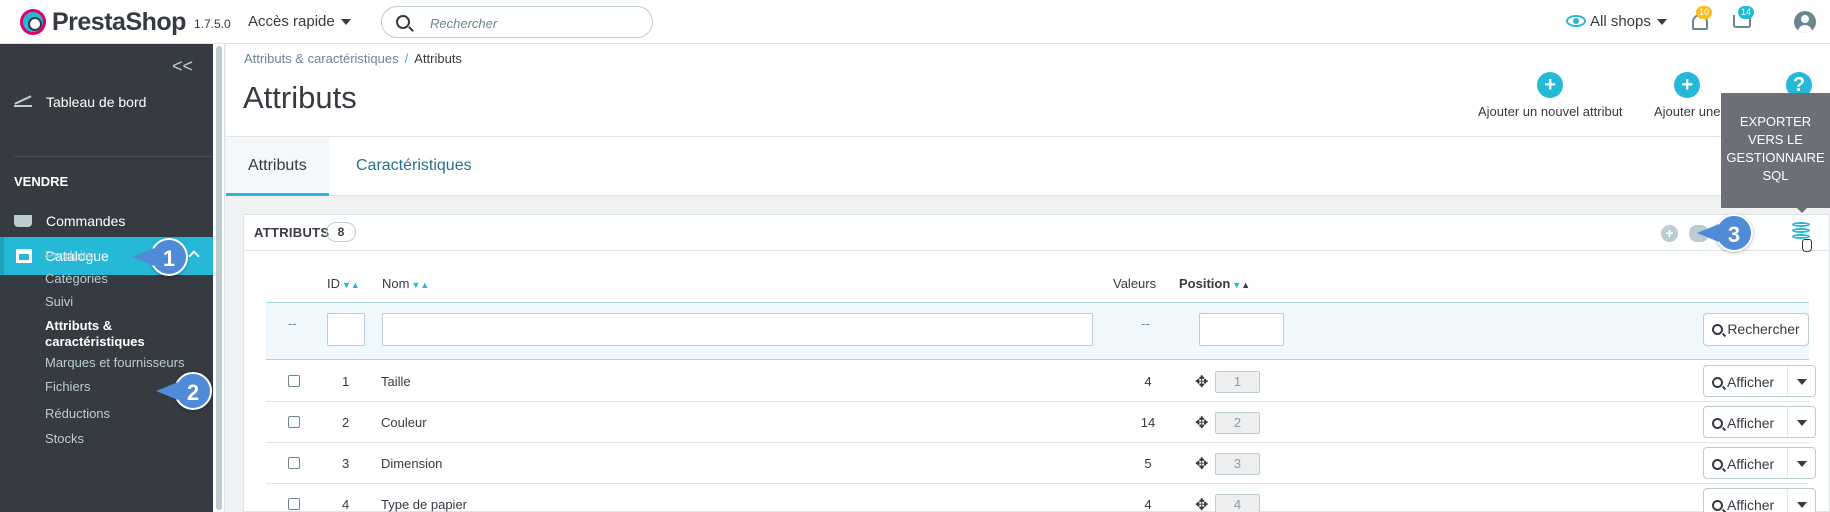  Describe the element at coordinates (68, 386) in the screenshot. I see `sidebar-subitem-files: Fichiers` at that location.